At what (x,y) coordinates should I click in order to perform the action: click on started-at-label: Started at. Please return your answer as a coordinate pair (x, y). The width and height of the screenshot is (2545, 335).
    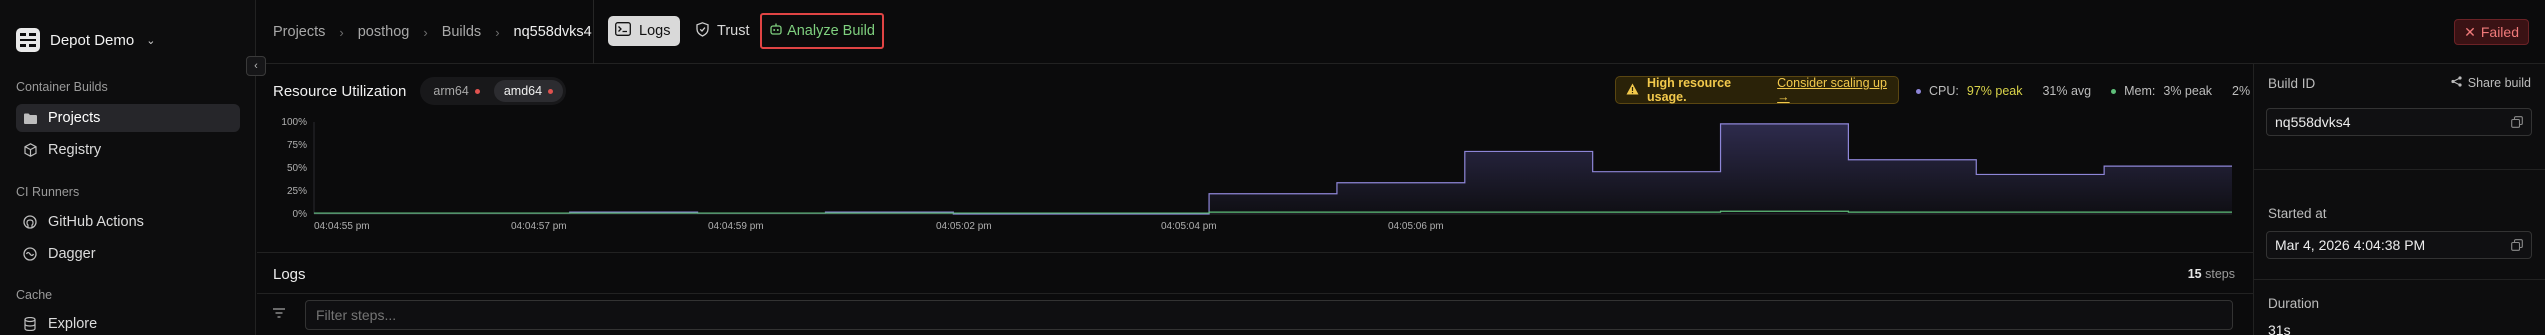
    Looking at the image, I should click on (2297, 213).